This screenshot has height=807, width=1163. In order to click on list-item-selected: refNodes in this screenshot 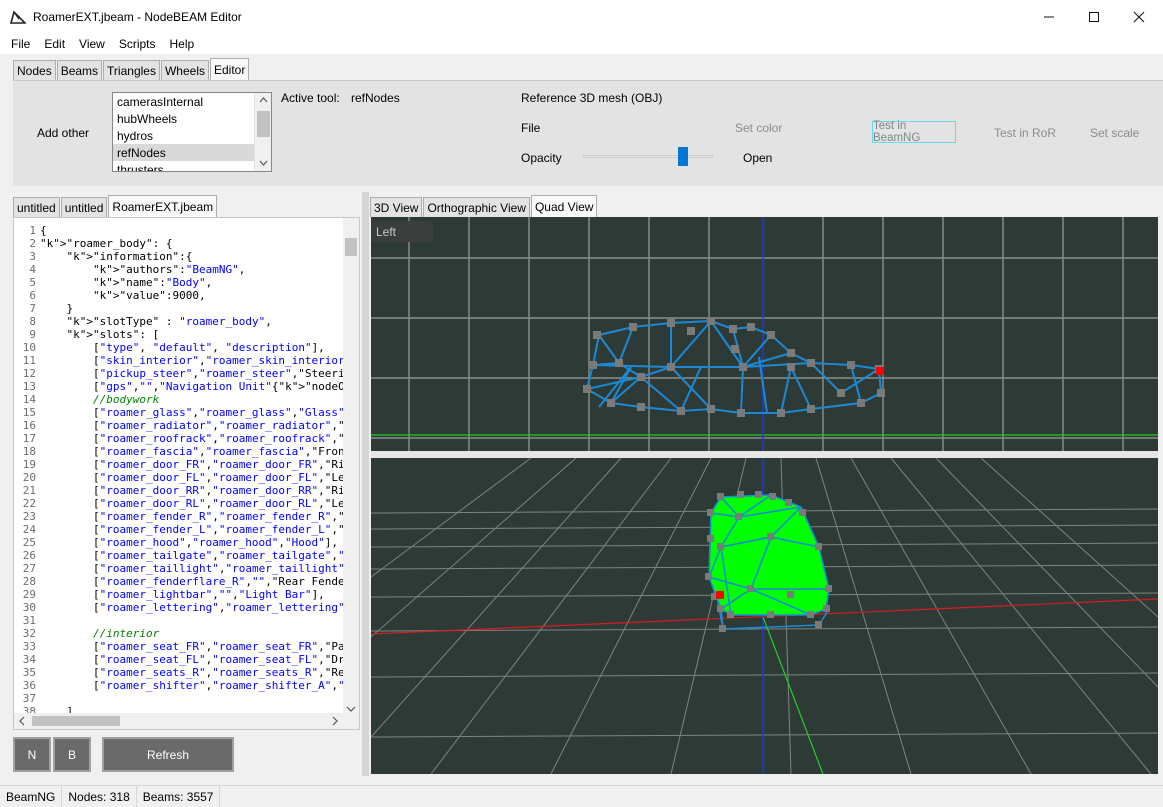, I will do `click(192, 152)`.